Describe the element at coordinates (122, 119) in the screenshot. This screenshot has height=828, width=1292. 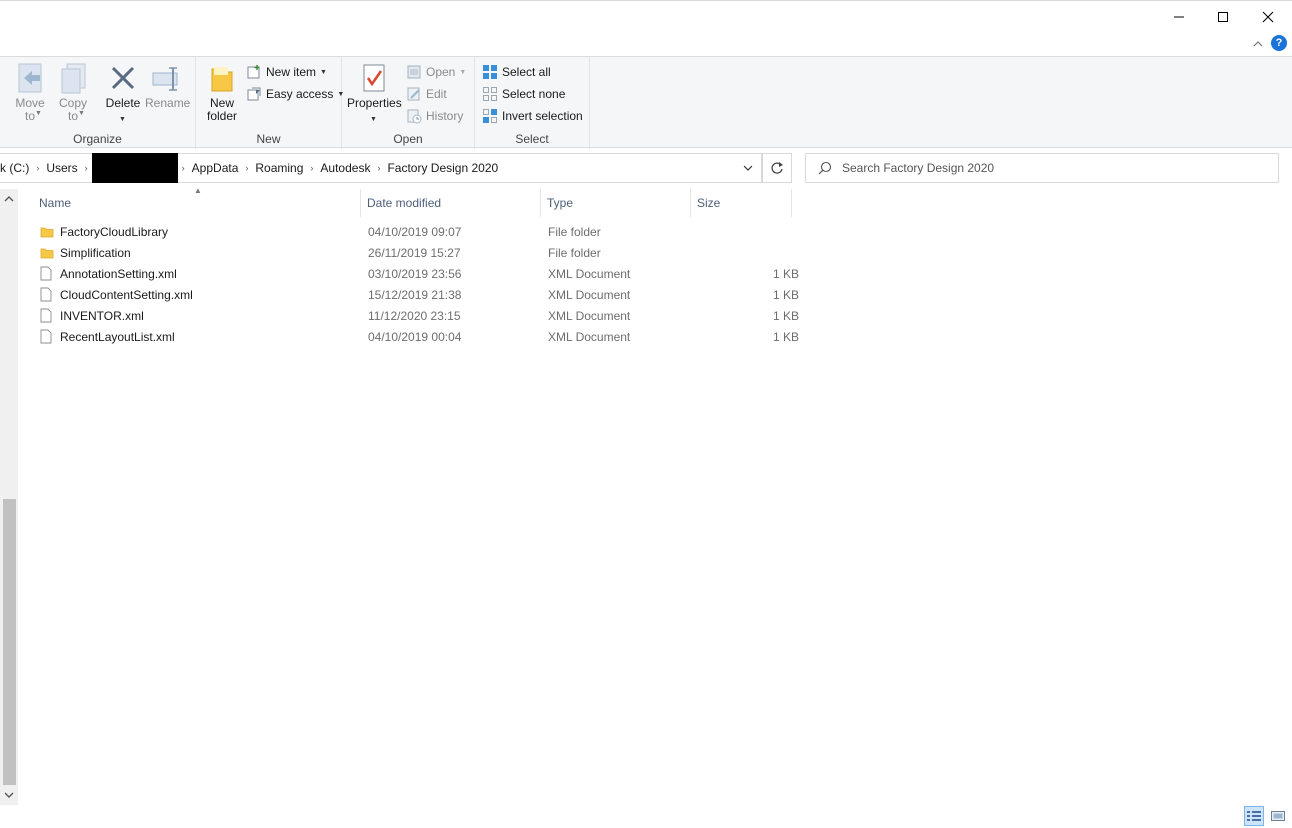
I see `delete-dropdown-icon: ▼` at that location.